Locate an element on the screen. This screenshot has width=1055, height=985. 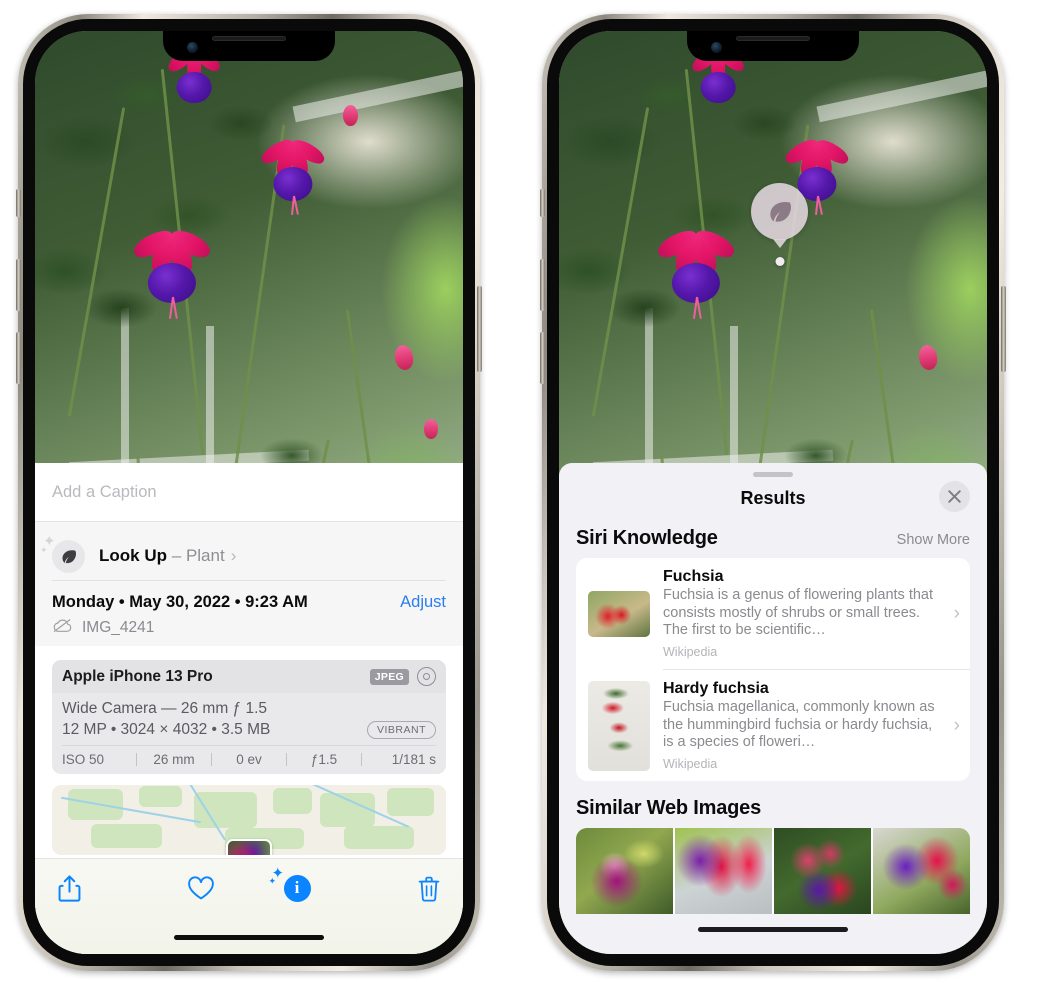
look-up-block: ✦ ✦ Look Up – Plant › is located at coordinates (249, 551).